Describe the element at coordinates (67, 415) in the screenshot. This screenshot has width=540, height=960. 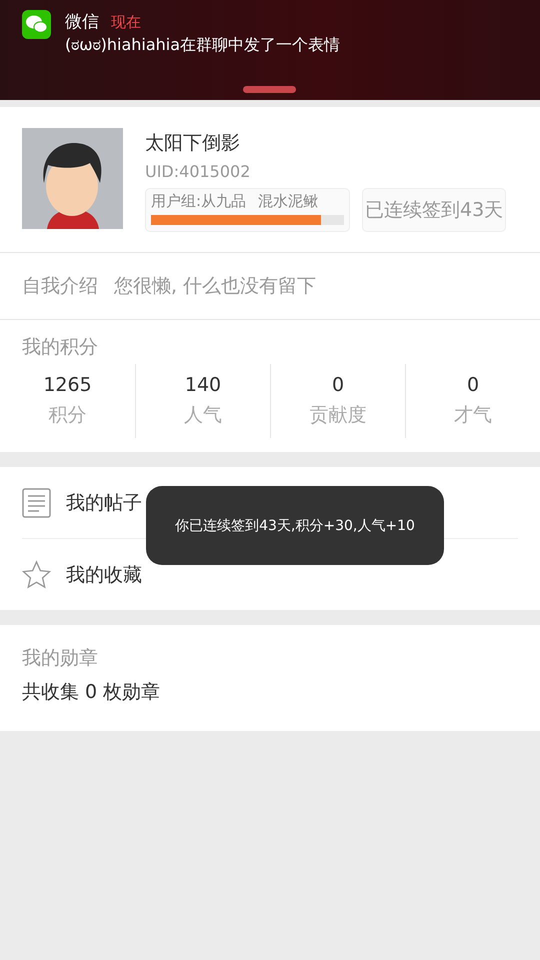
I see `stat-label: 积分` at that location.